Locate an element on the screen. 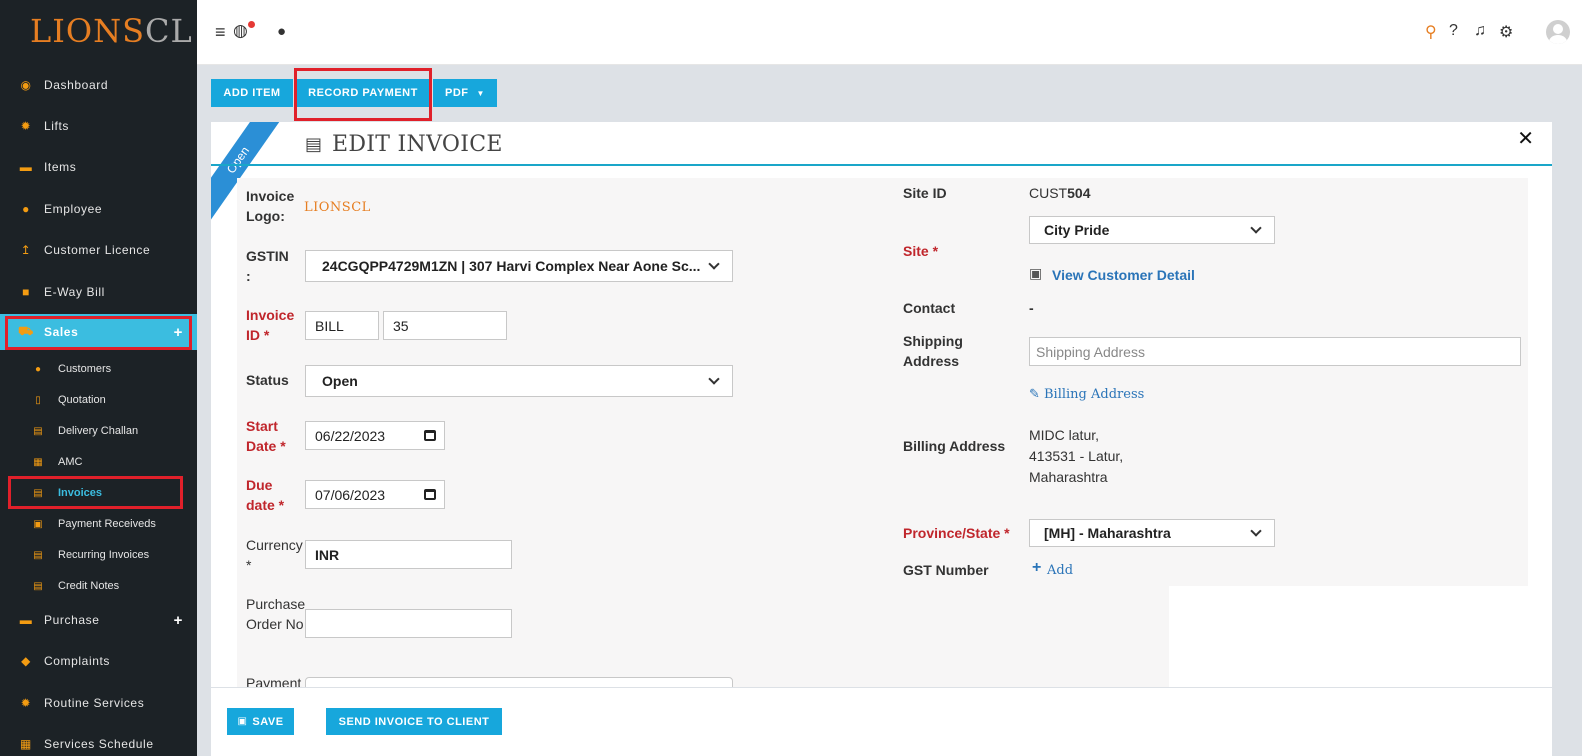 The width and height of the screenshot is (1582, 756). sidebar-item-purchase: ▬ Purchase + is located at coordinates (98, 620).